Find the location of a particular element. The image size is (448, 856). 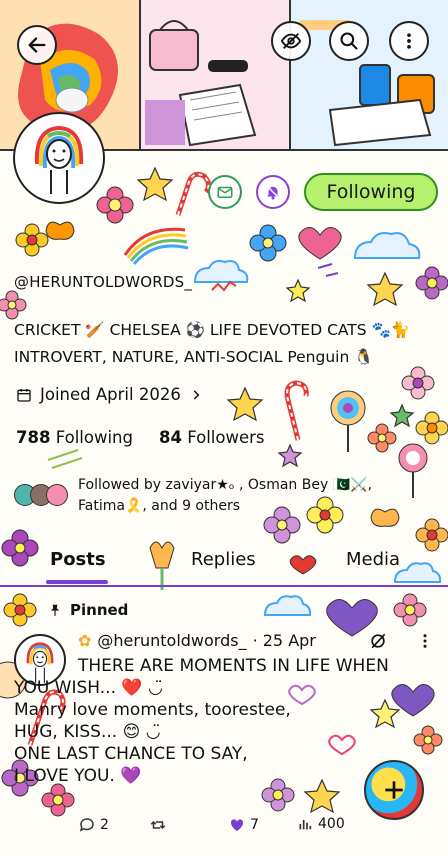

compose-button is located at coordinates (394, 790).